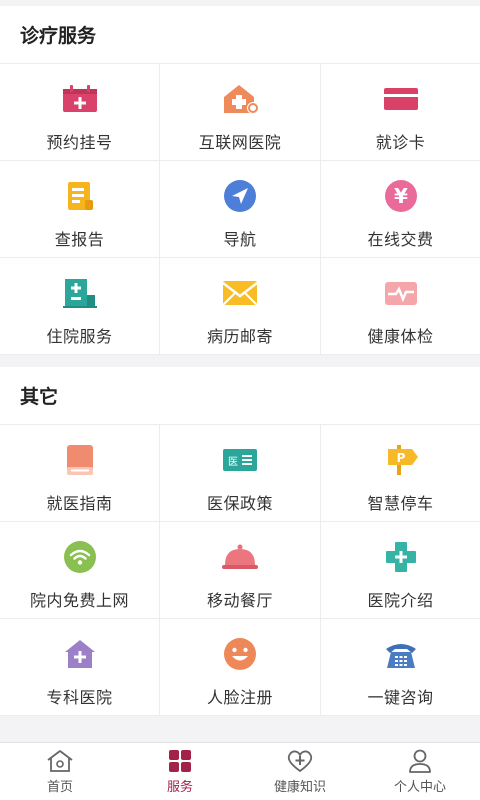  Describe the element at coordinates (79, 336) in the screenshot. I see `service-label: 住院服务` at that location.